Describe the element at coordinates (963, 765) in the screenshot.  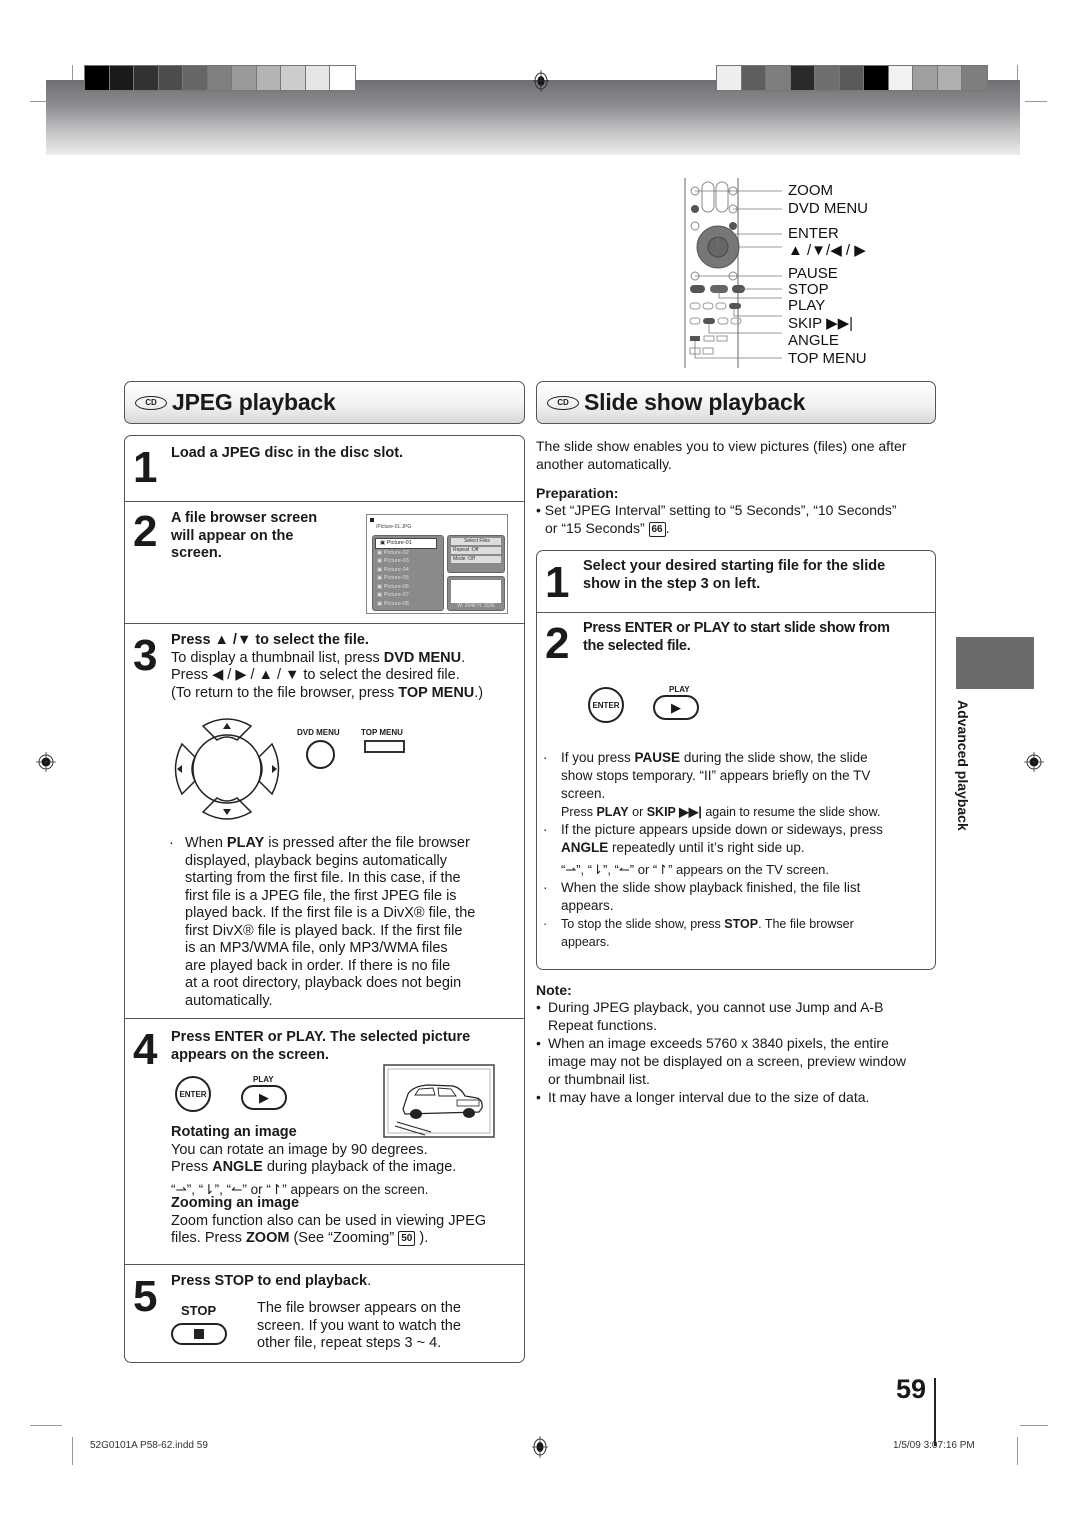
I see `chapter-label-text: Advanced playback` at that location.